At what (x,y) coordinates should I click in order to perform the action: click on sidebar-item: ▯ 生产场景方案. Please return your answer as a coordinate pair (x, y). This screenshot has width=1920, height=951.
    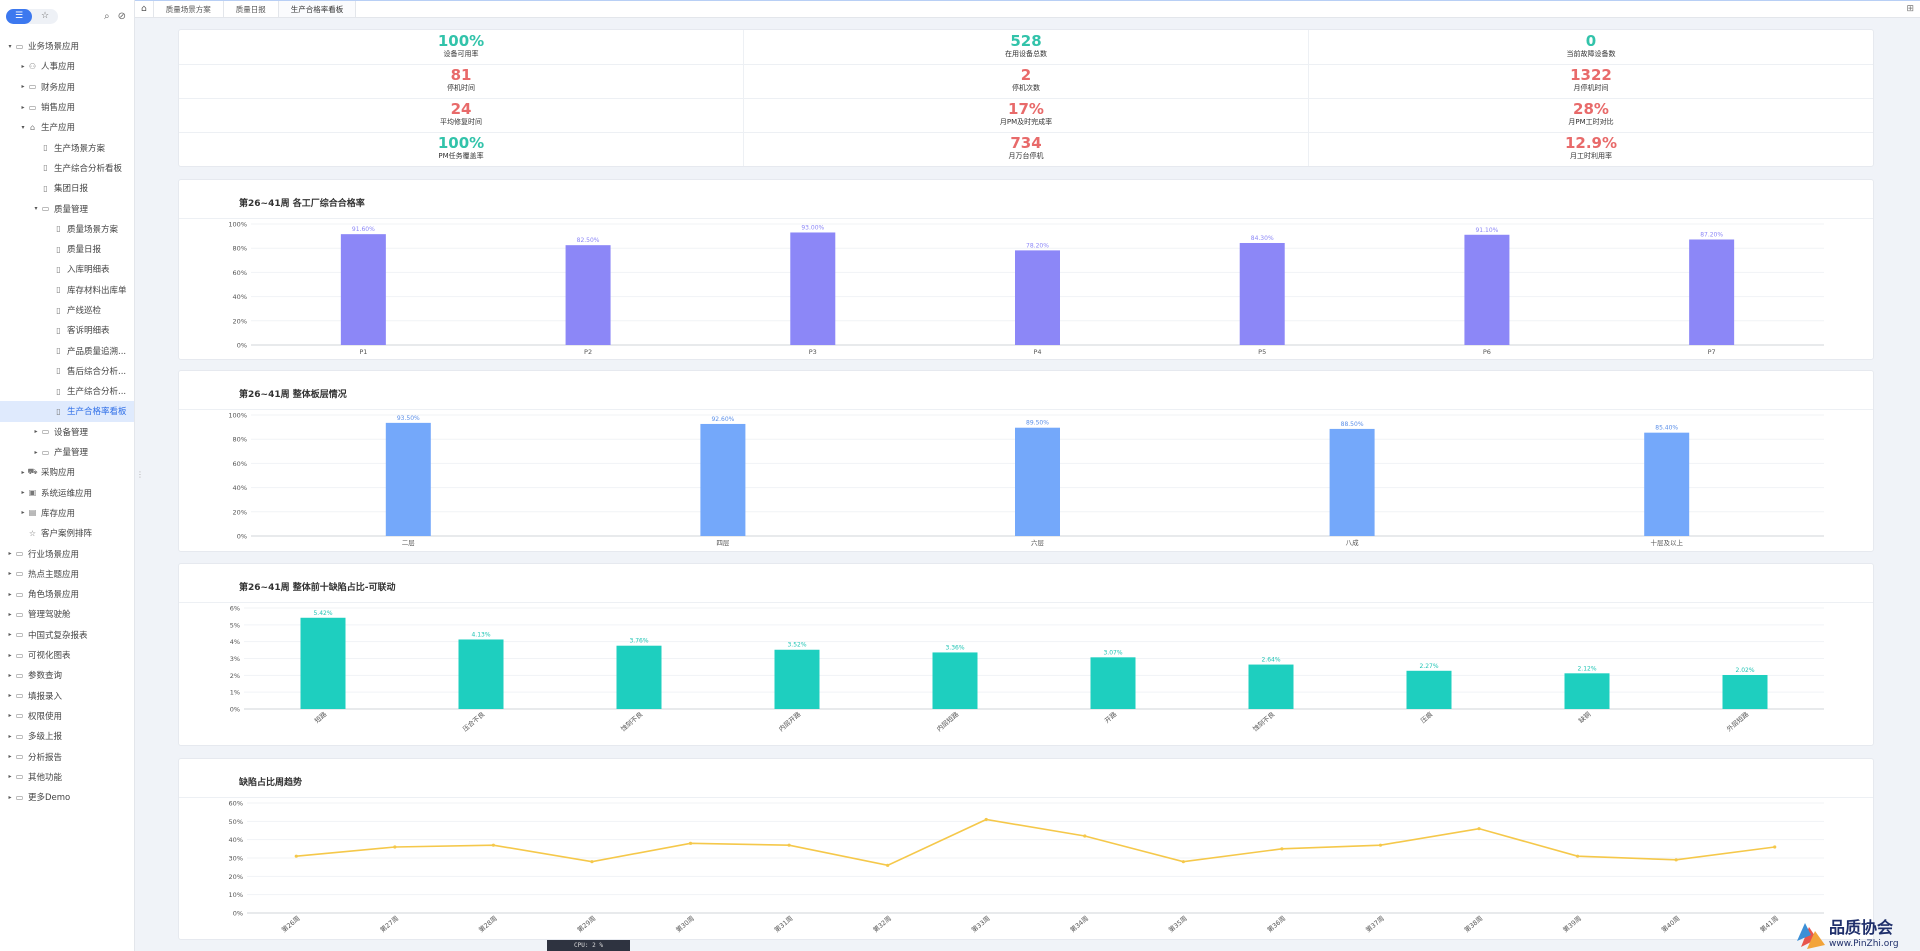
    Looking at the image, I should click on (67, 147).